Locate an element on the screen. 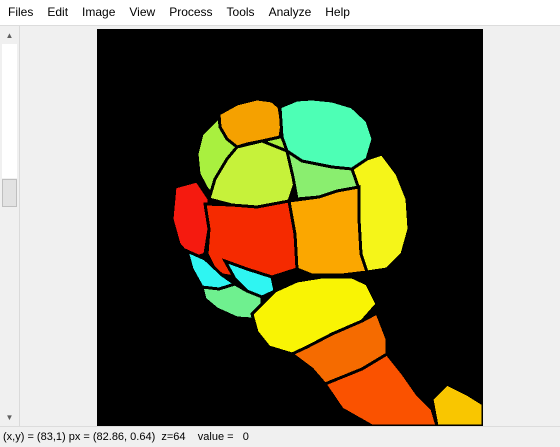  vertical-scrollbar: ▲ ▼ is located at coordinates (10, 226).